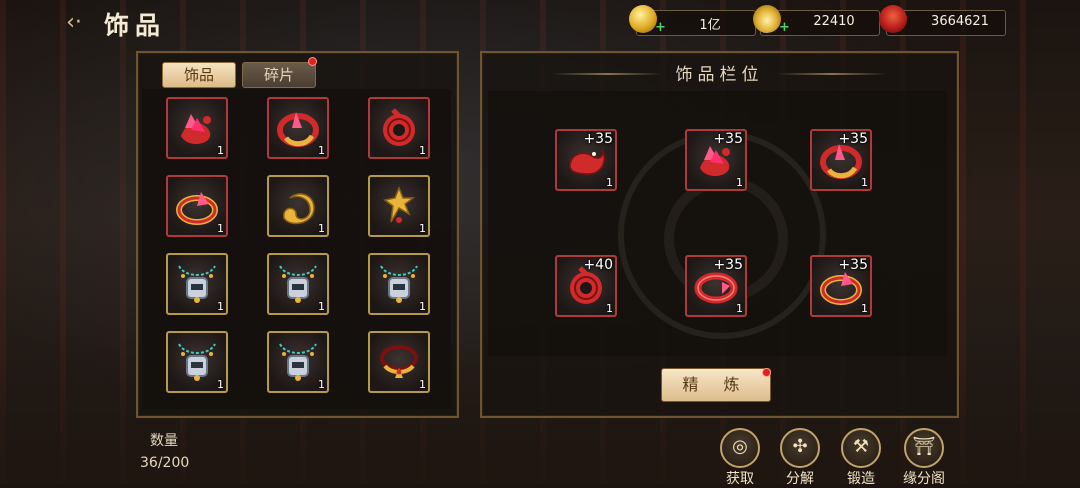 The image size is (1080, 488). I want to click on action-hammer: ⚒ 锻造, so click(861, 458).